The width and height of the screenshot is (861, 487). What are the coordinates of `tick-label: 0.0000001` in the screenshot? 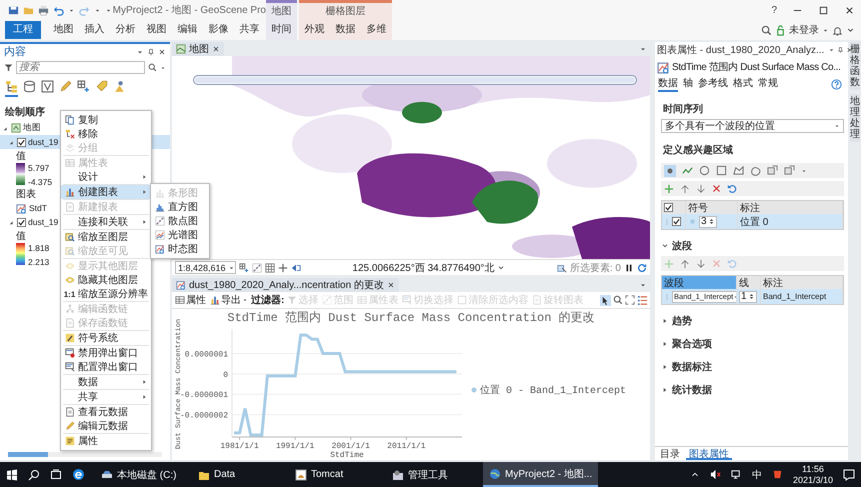 It's located at (206, 355).